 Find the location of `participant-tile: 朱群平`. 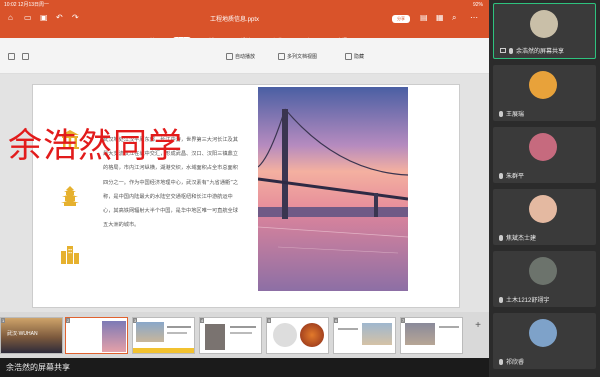

participant-tile: 朱群平 is located at coordinates (544, 155).